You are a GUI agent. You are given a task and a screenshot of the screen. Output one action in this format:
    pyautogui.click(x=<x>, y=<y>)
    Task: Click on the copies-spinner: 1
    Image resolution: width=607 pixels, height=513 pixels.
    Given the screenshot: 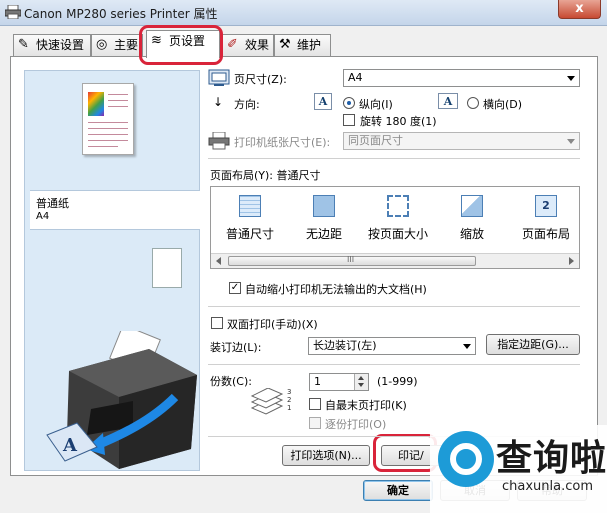 What is the action you would take?
    pyautogui.click(x=339, y=382)
    